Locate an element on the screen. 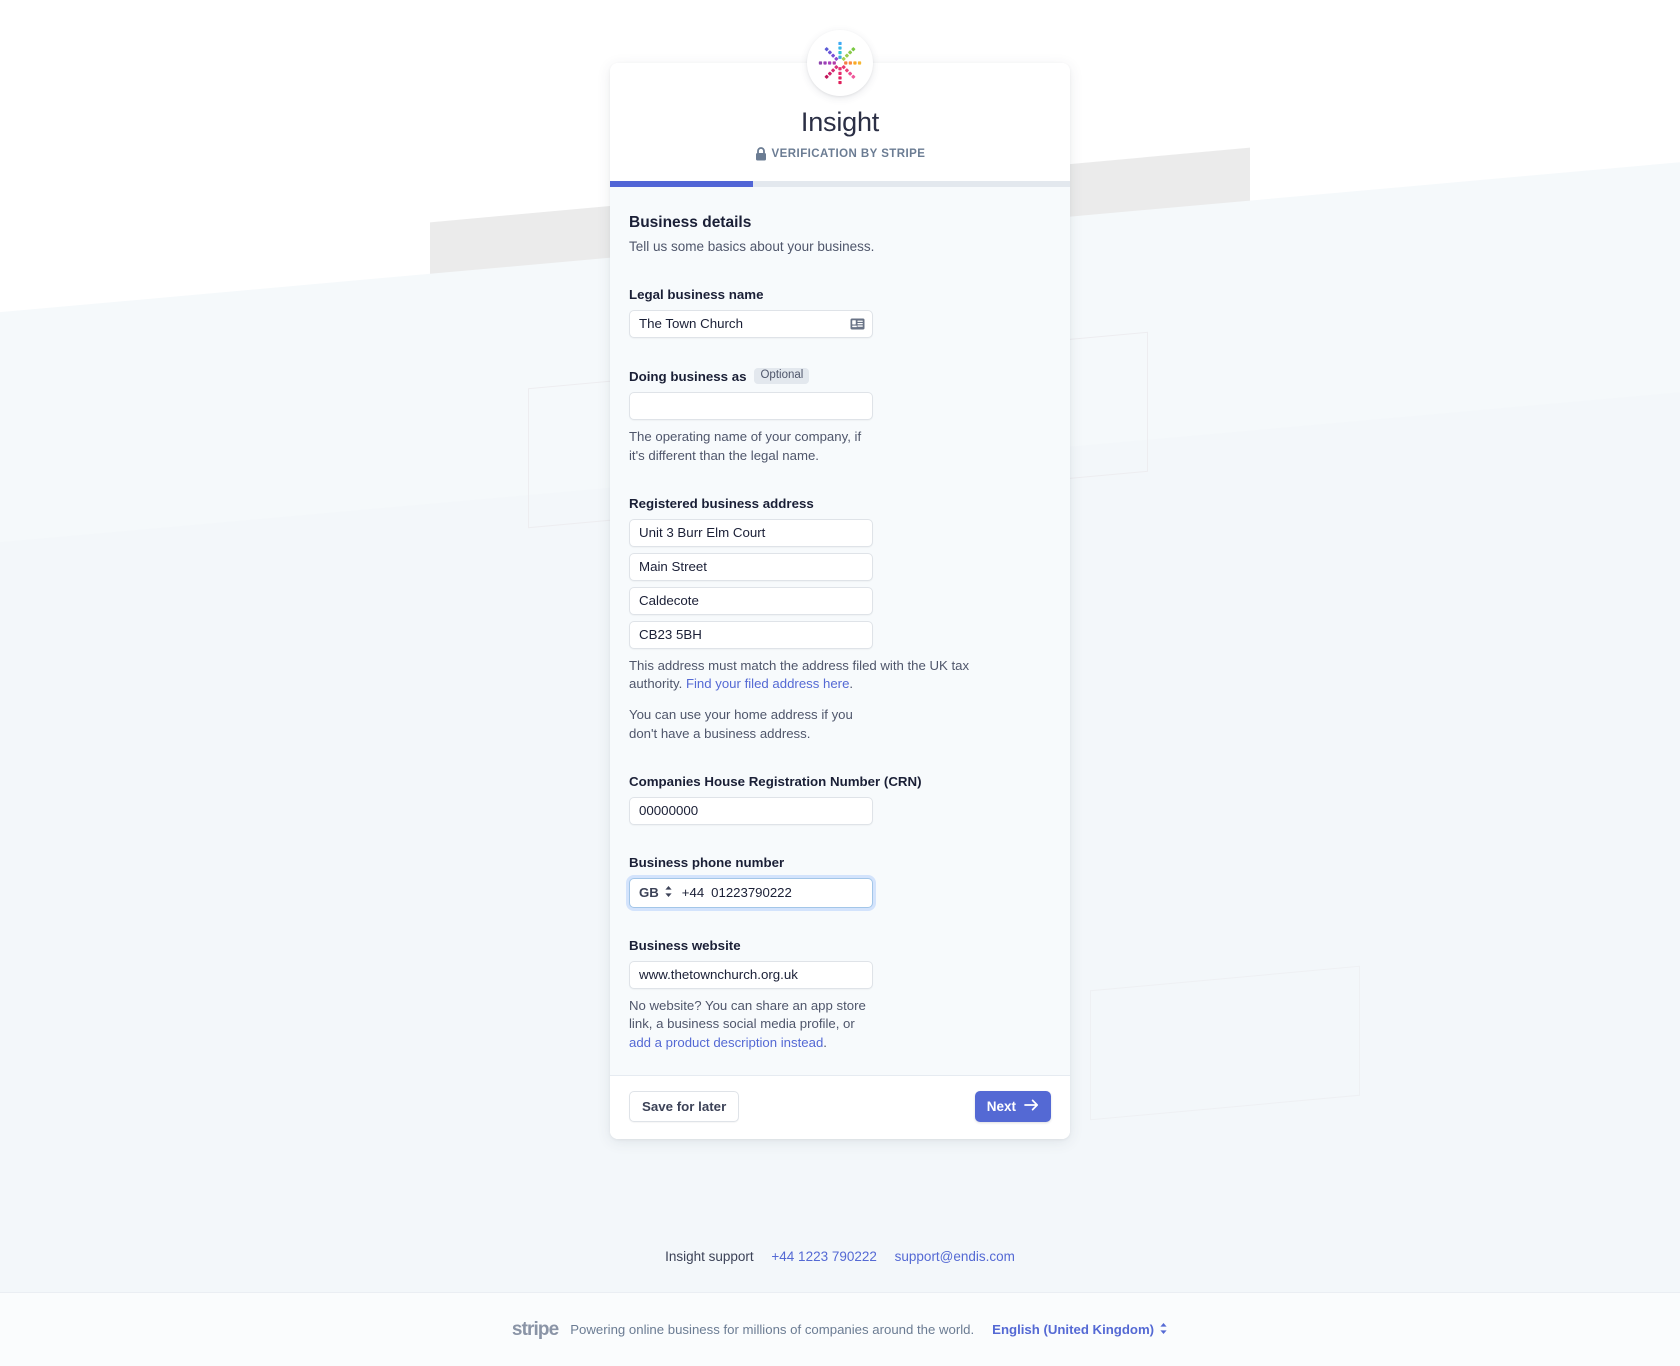  legal-business-name-label-text: Legal business name is located at coordinates (696, 294).